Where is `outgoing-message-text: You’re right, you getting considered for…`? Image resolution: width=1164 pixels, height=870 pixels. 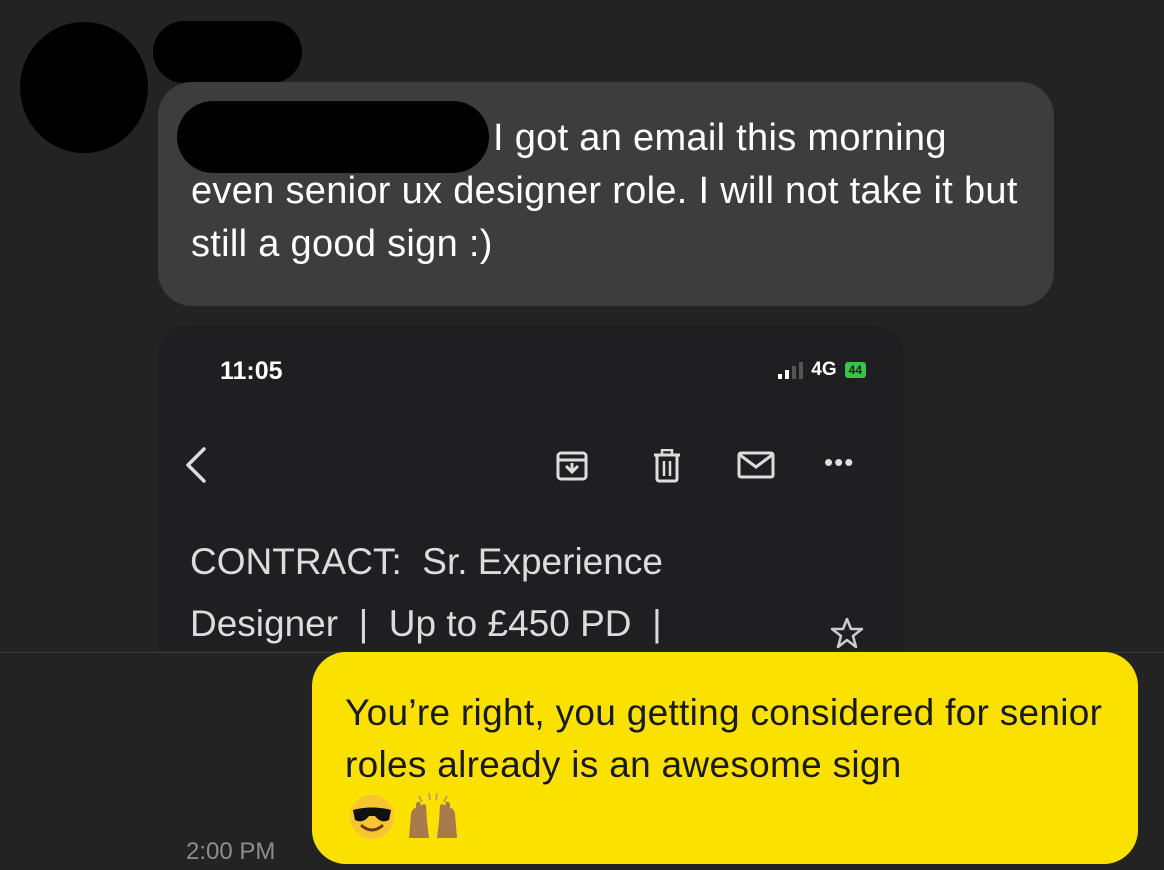 outgoing-message-text: You’re right, you getting considered for… is located at coordinates (724, 738).